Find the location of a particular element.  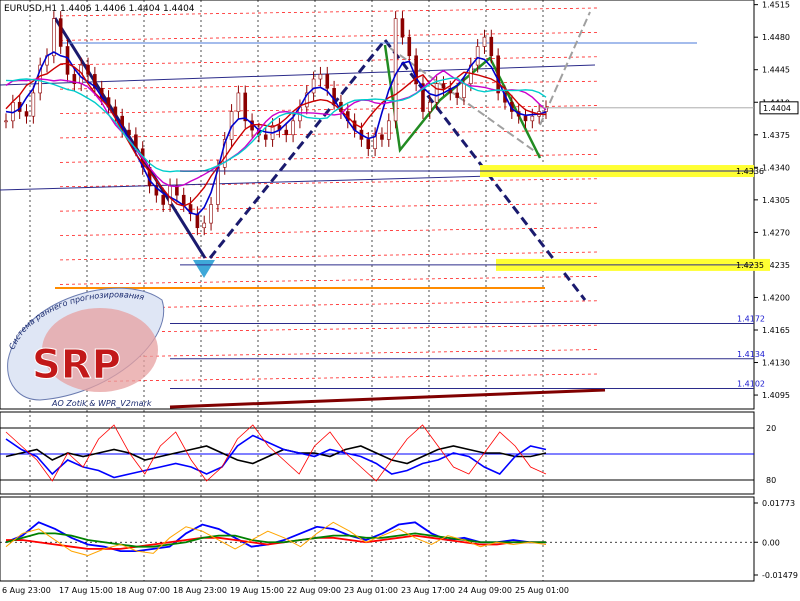

chart-header: EURUSD,H1 1.4406 1.4406 1.4404 1.4404 is located at coordinates (99, 9).